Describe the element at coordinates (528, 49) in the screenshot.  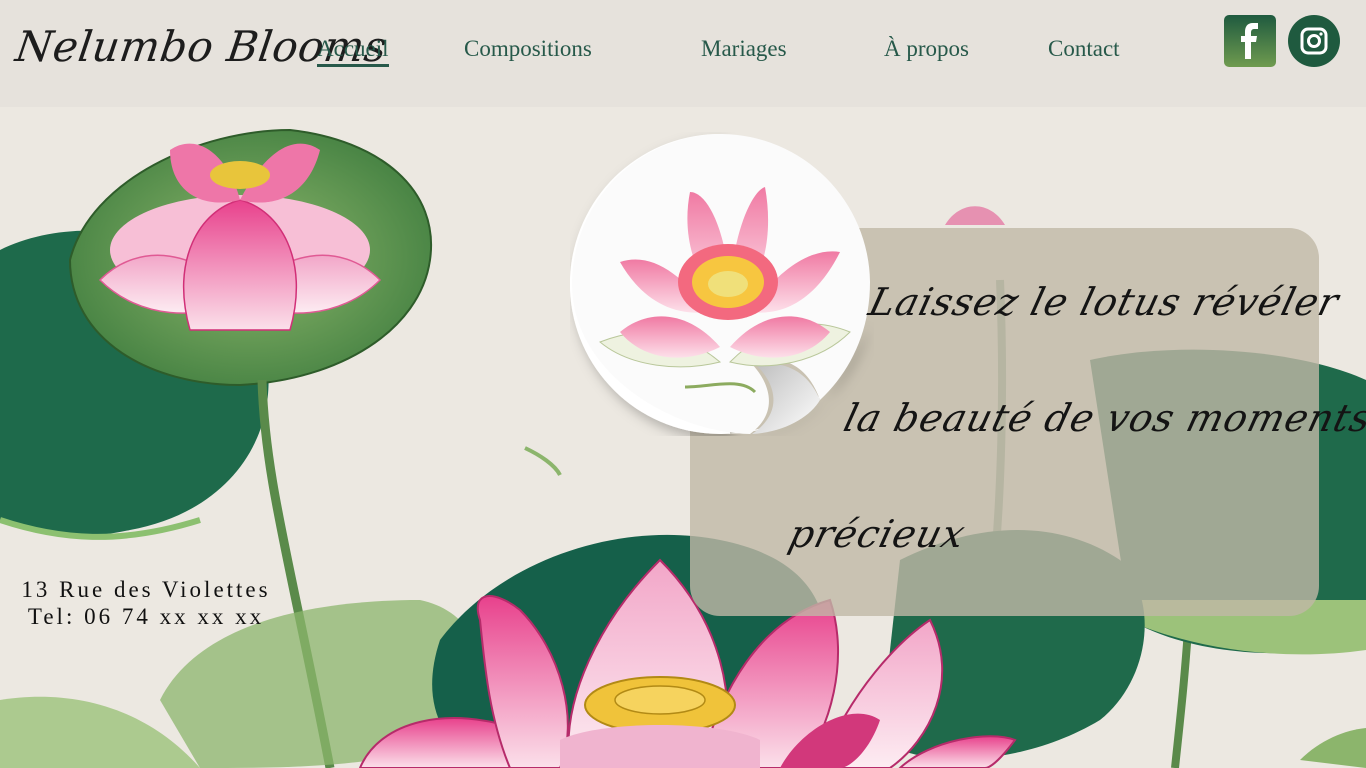
I see `nav-compositions: Compositions` at that location.